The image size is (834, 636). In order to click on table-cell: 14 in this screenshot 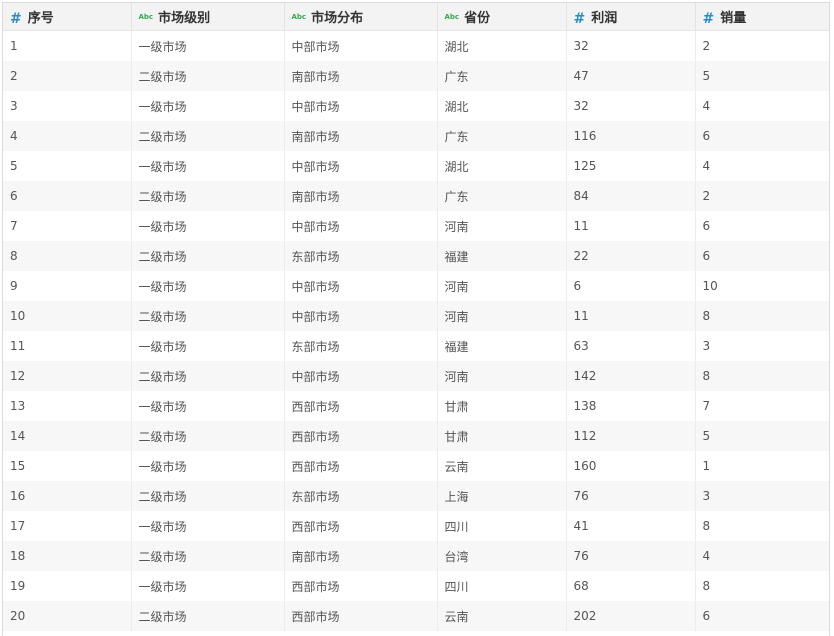, I will do `click(67, 436)`.